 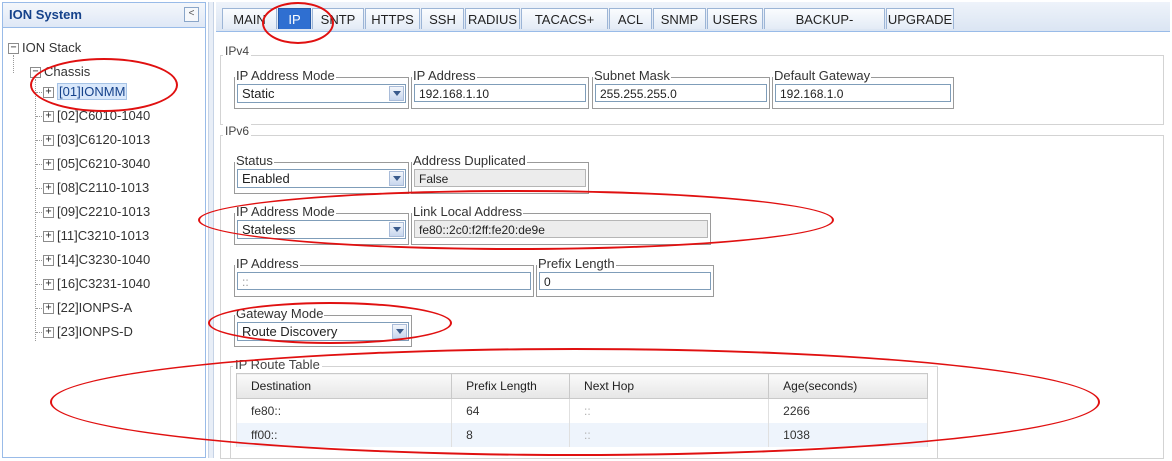 I want to click on subnet-mask-field: Subnet Mask 255.255.255.0, so click(x=681, y=89).